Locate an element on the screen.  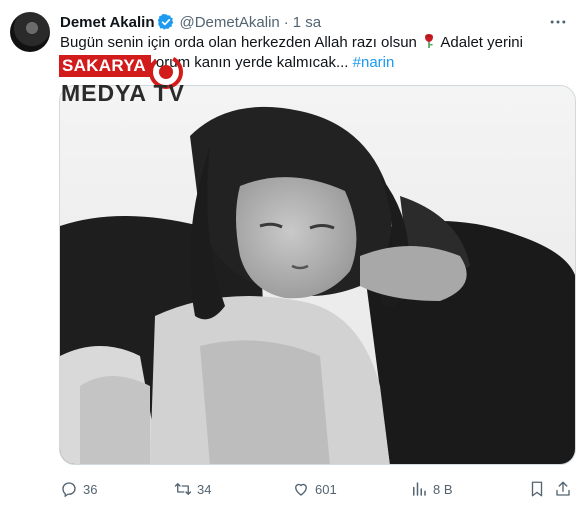
views-icon is located at coordinates (419, 489).